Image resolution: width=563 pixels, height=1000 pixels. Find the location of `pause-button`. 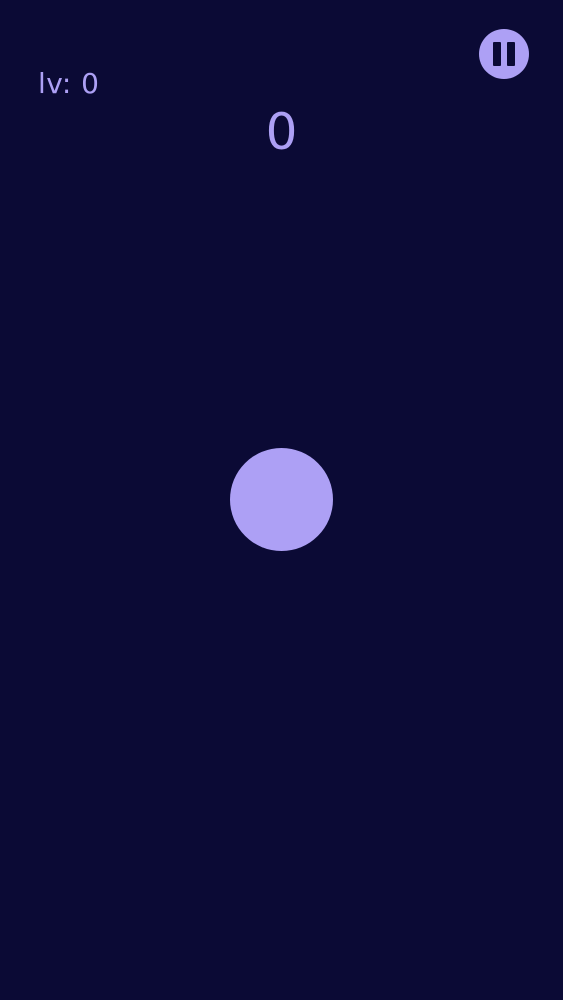

pause-button is located at coordinates (504, 54).